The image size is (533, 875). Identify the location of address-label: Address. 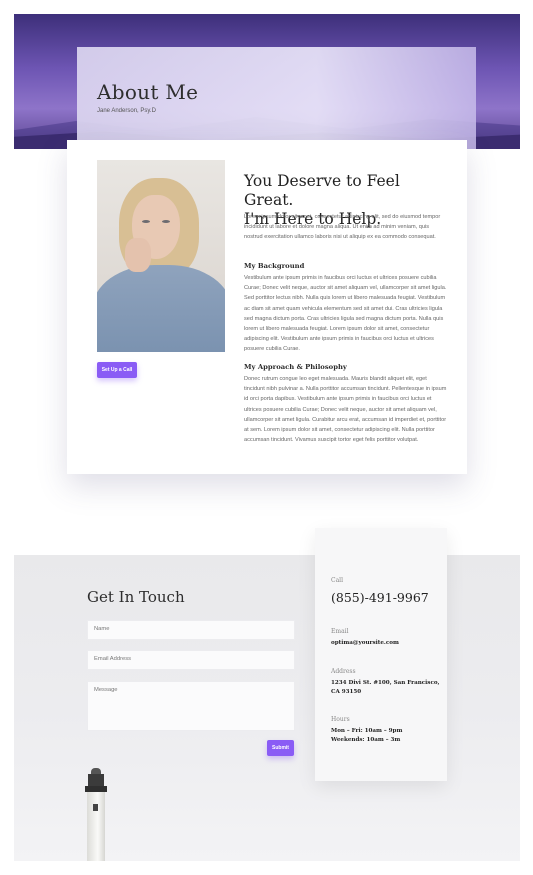
(343, 671).